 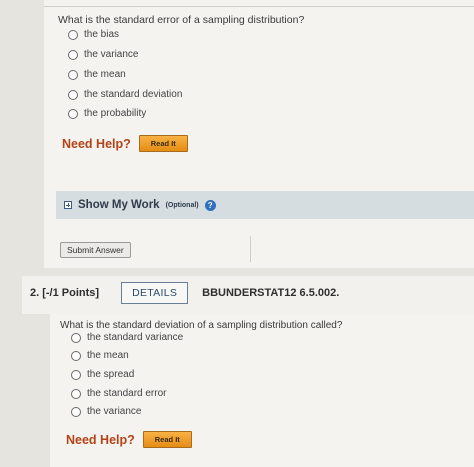 I want to click on q2-option-mean: the mean, so click(x=100, y=355).